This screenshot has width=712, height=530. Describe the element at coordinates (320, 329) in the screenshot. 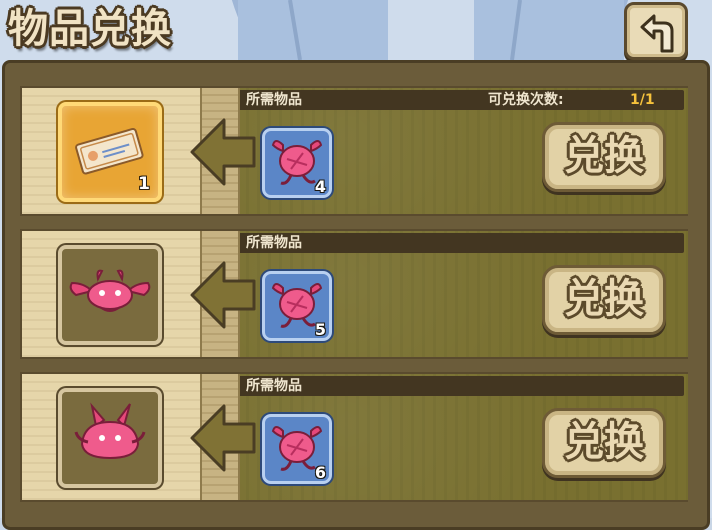

I see `required-count: 5` at that location.